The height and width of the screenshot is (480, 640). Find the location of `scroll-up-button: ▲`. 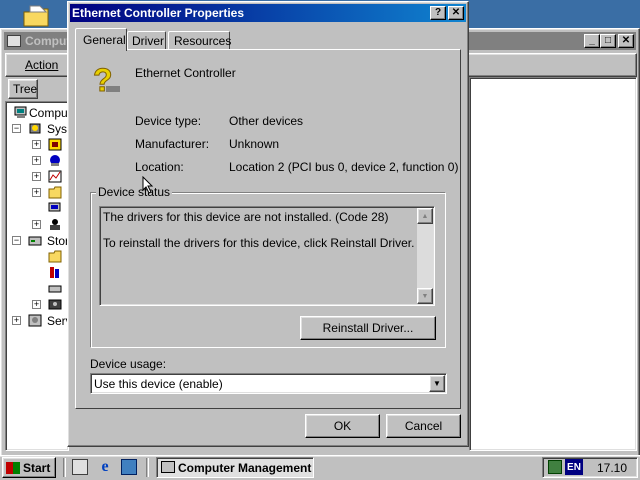

scroll-up-button: ▲ is located at coordinates (425, 216).